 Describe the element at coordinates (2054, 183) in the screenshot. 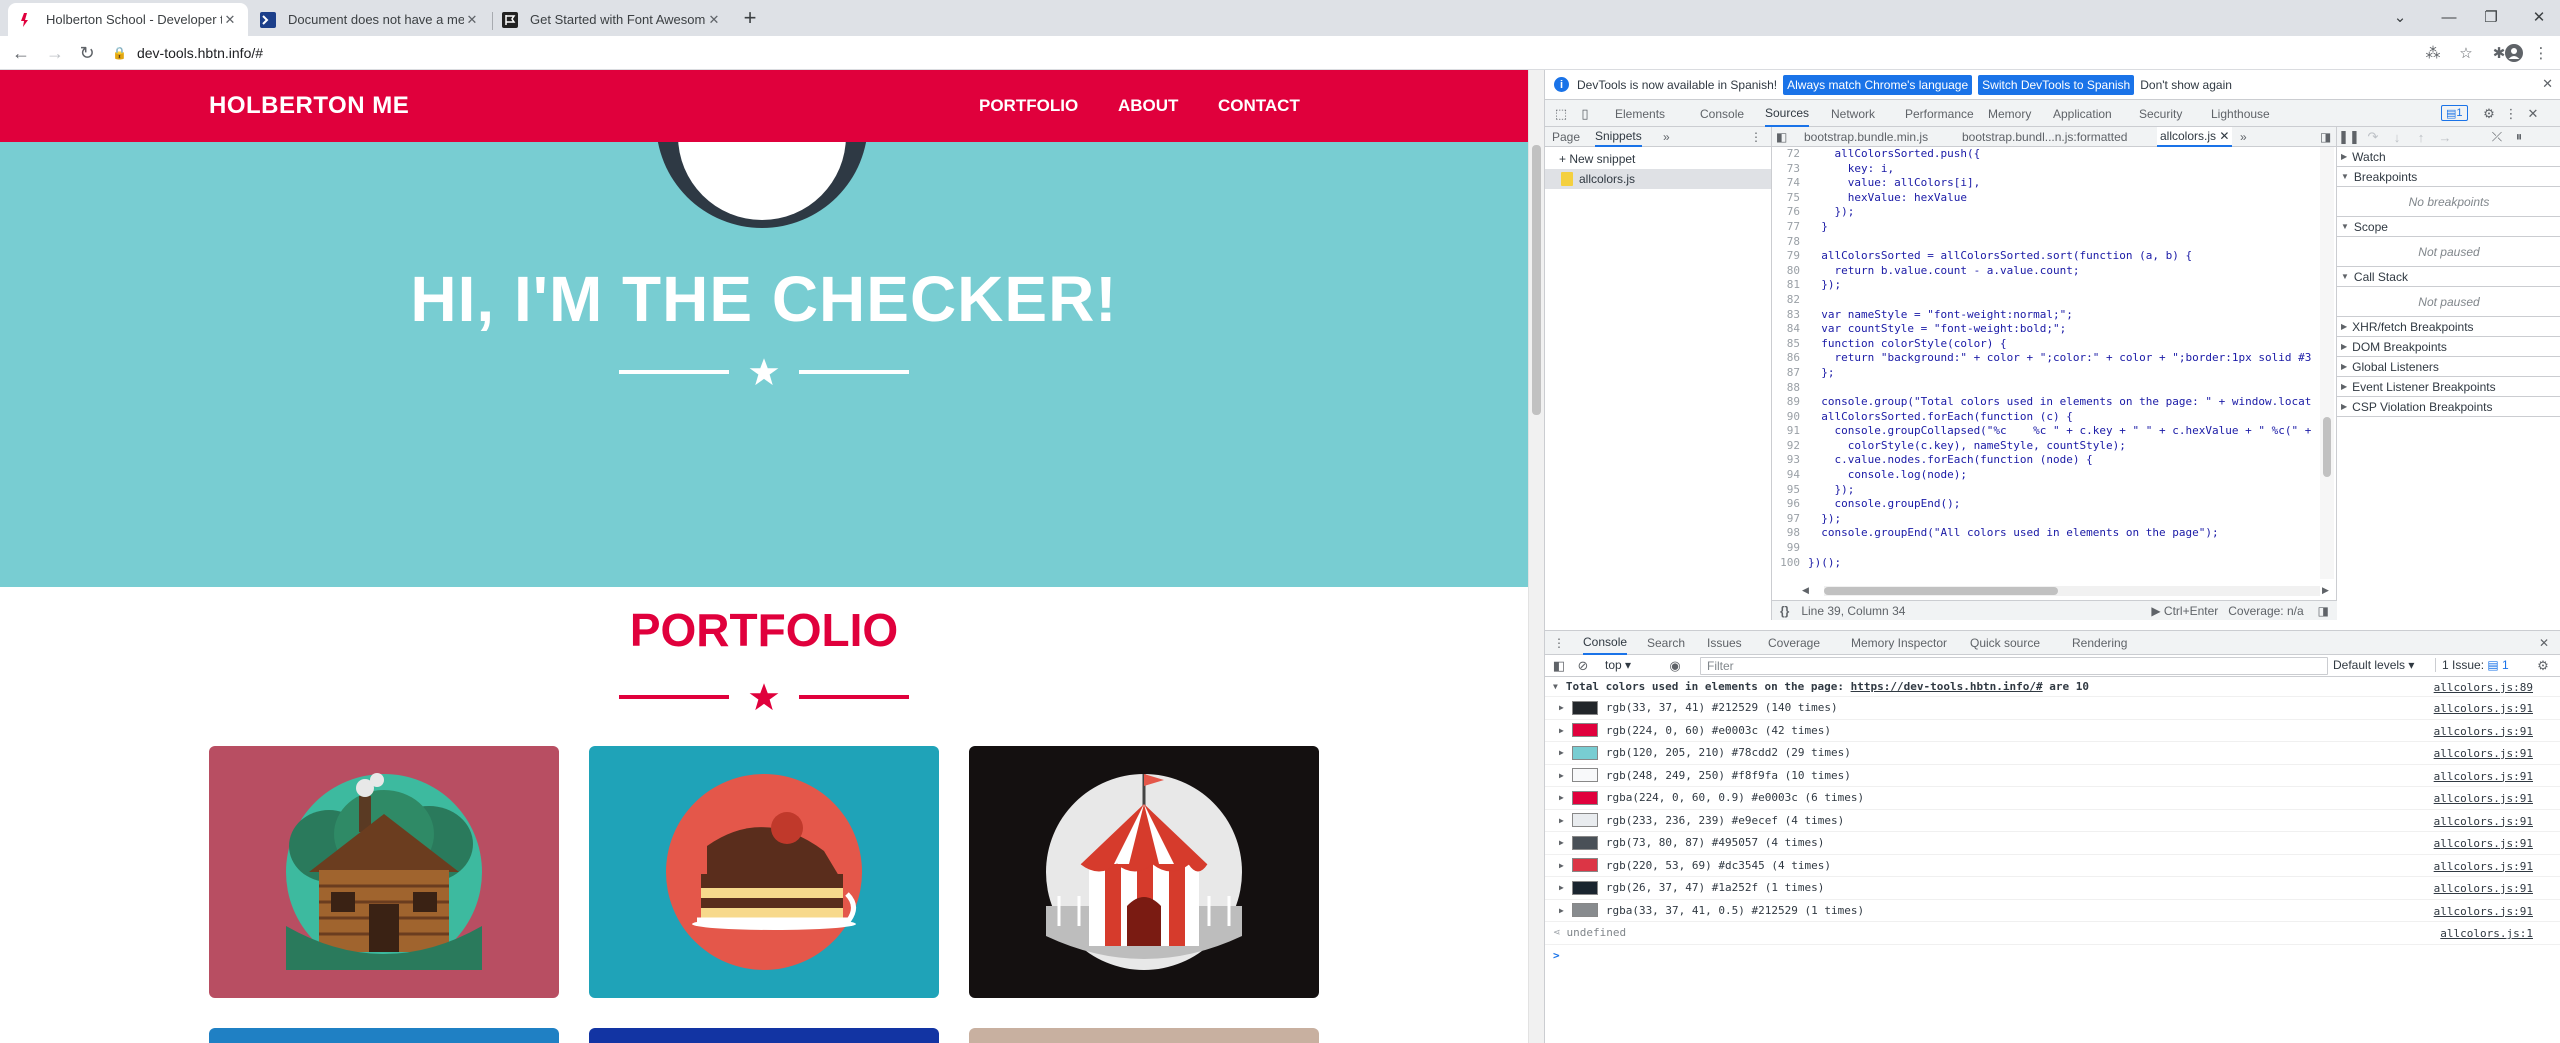

I see `code-line: 74 value: allColors[i],` at that location.